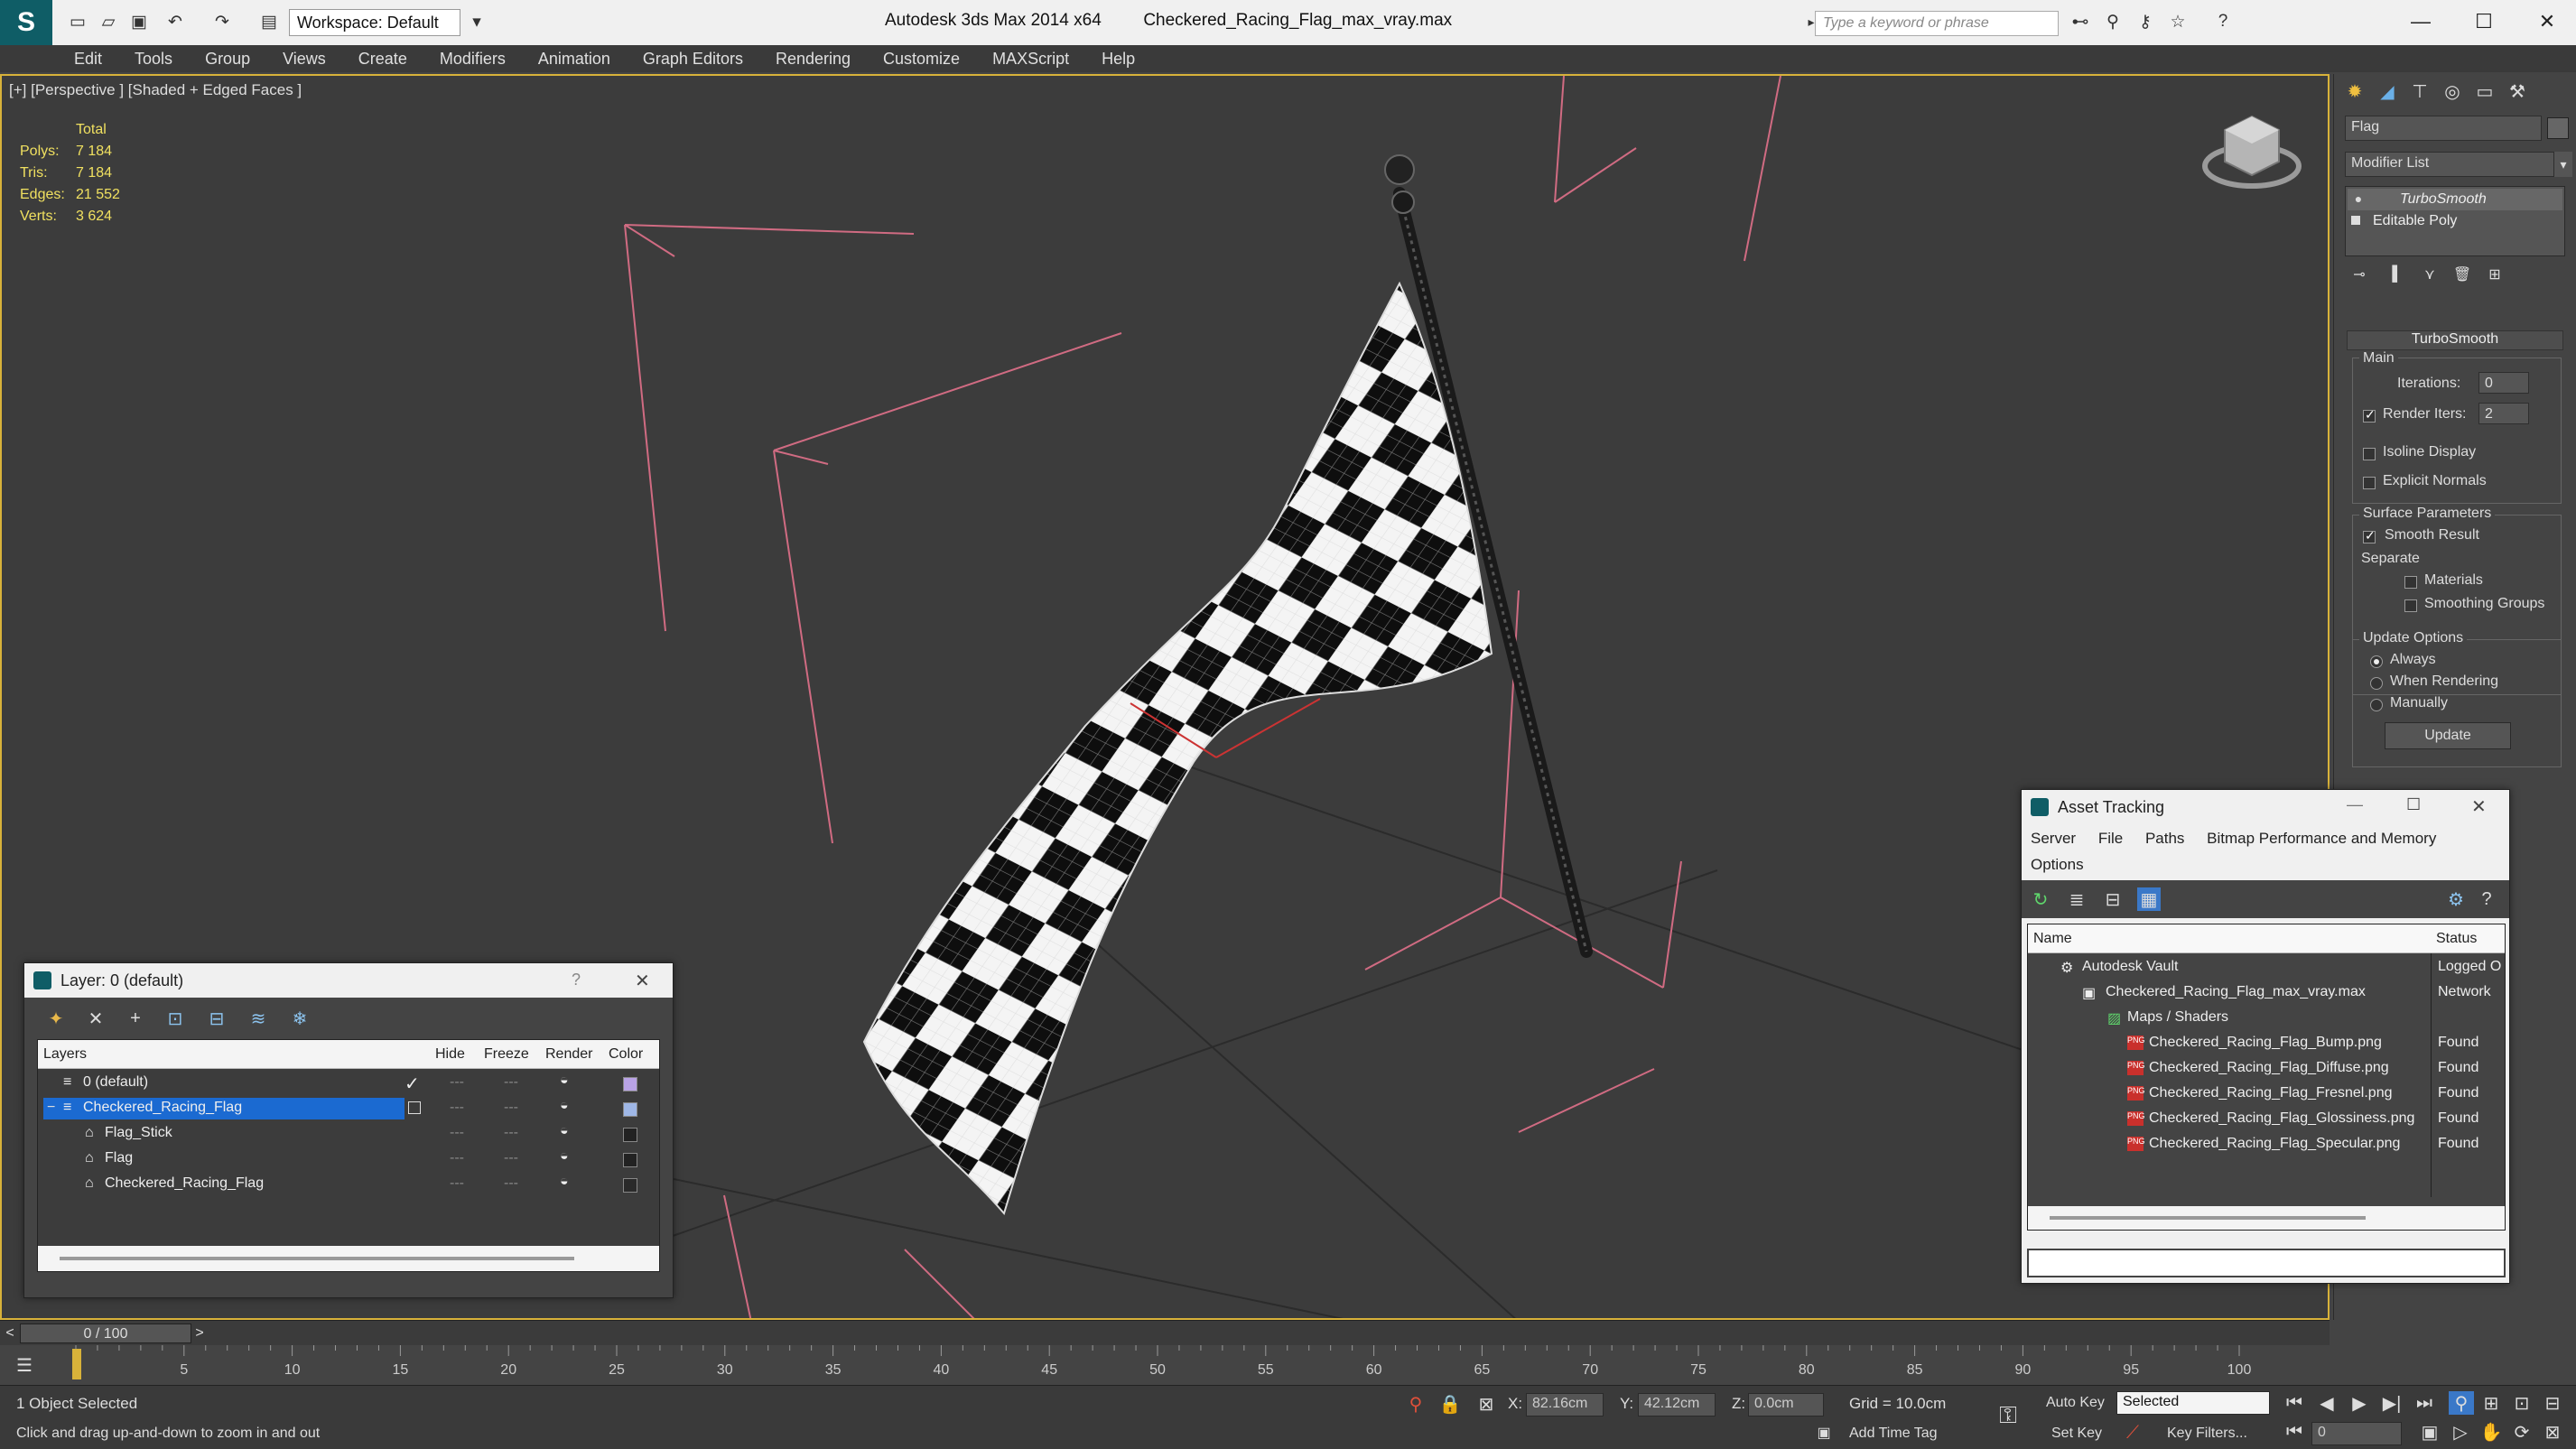 Image resolution: width=2576 pixels, height=1449 pixels. Describe the element at coordinates (2177, 21) in the screenshot. I see `favorites-star-icon: ☆` at that location.